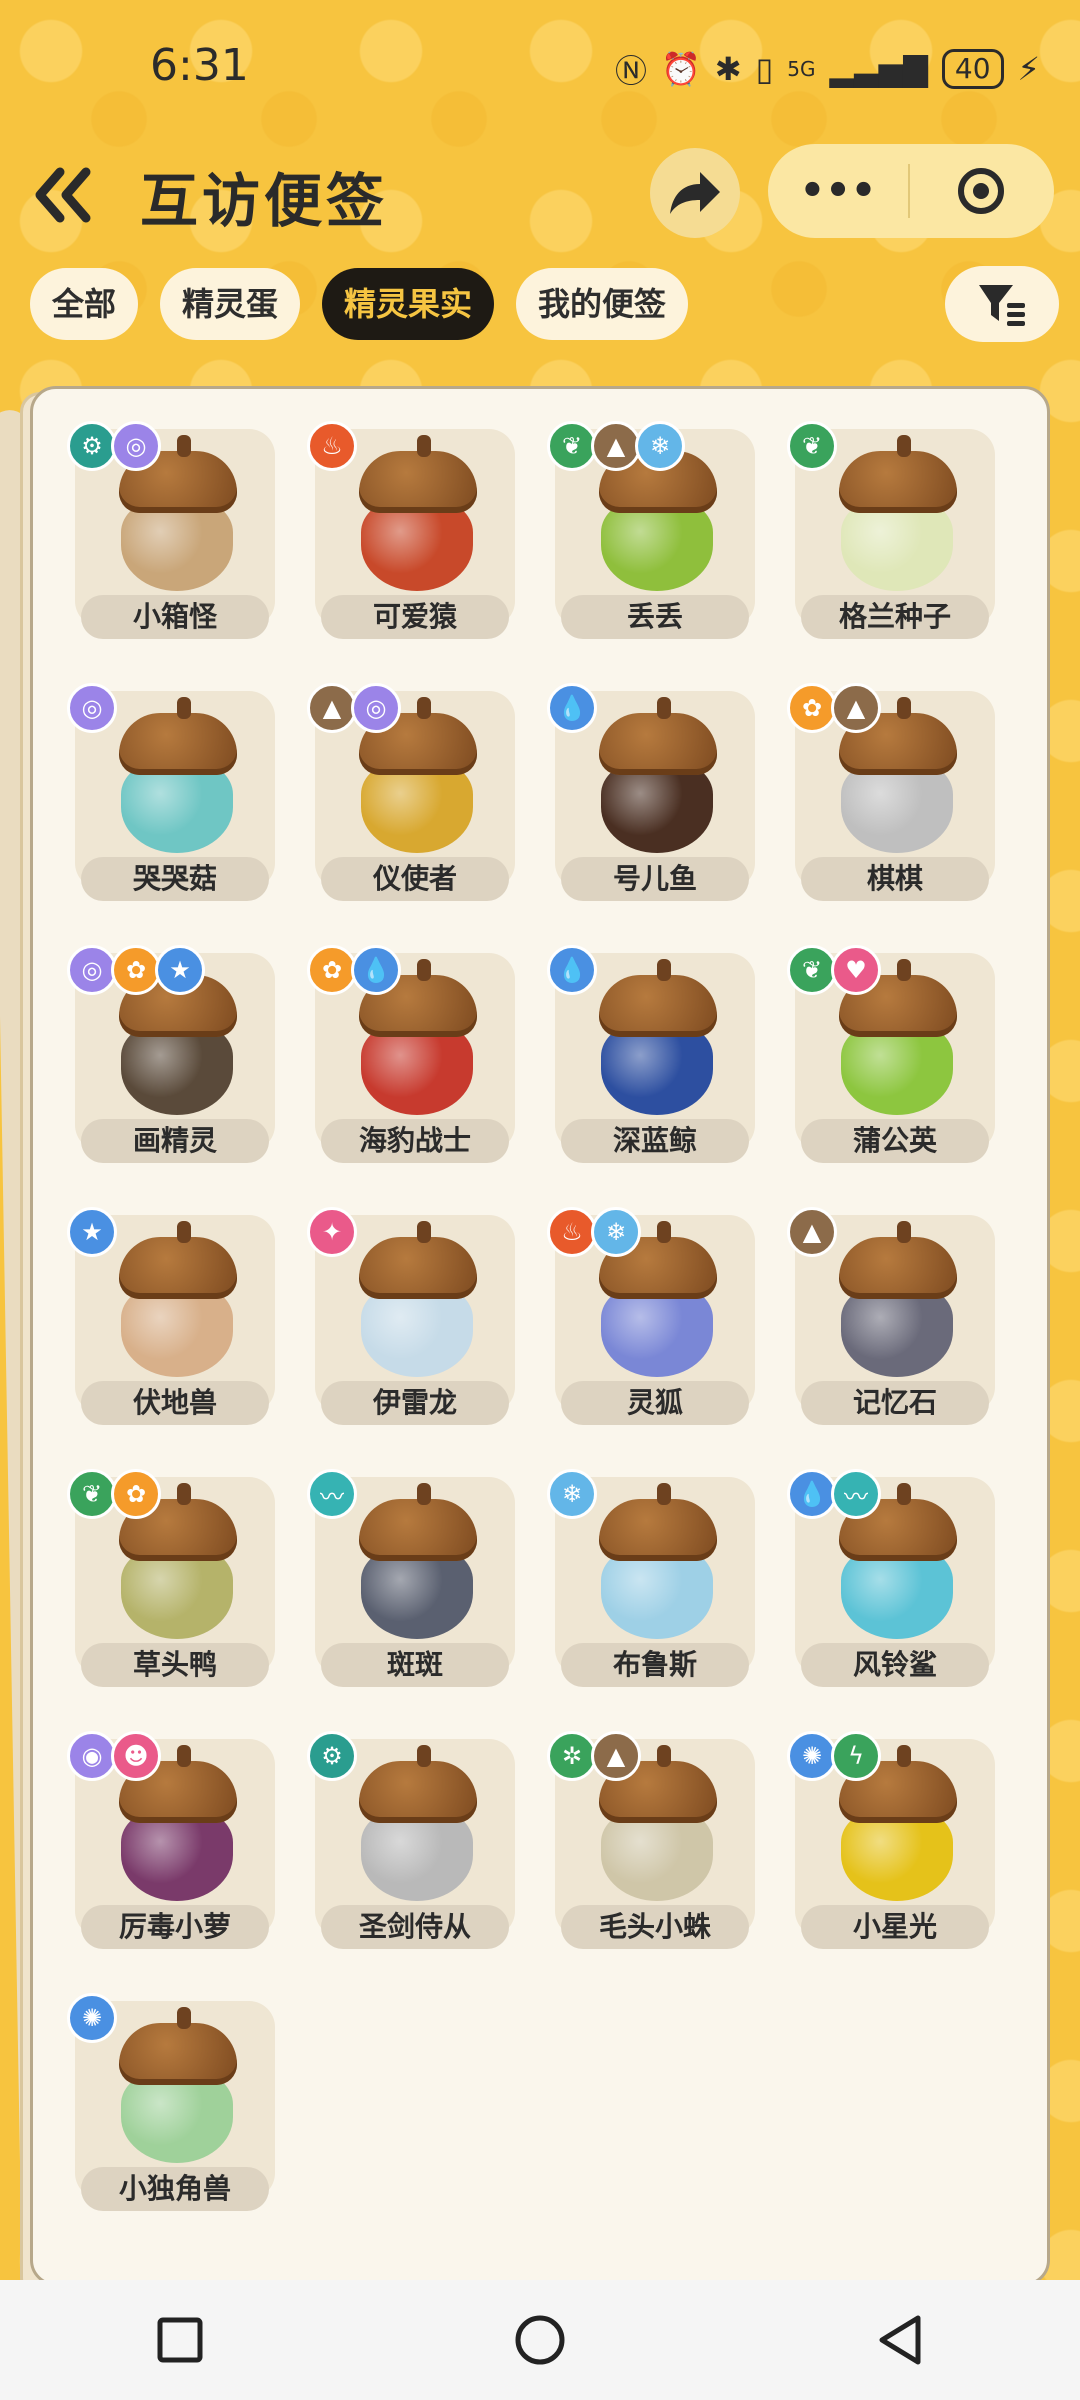  I want to click on attribute-badges: ♨, so click(332, 446).